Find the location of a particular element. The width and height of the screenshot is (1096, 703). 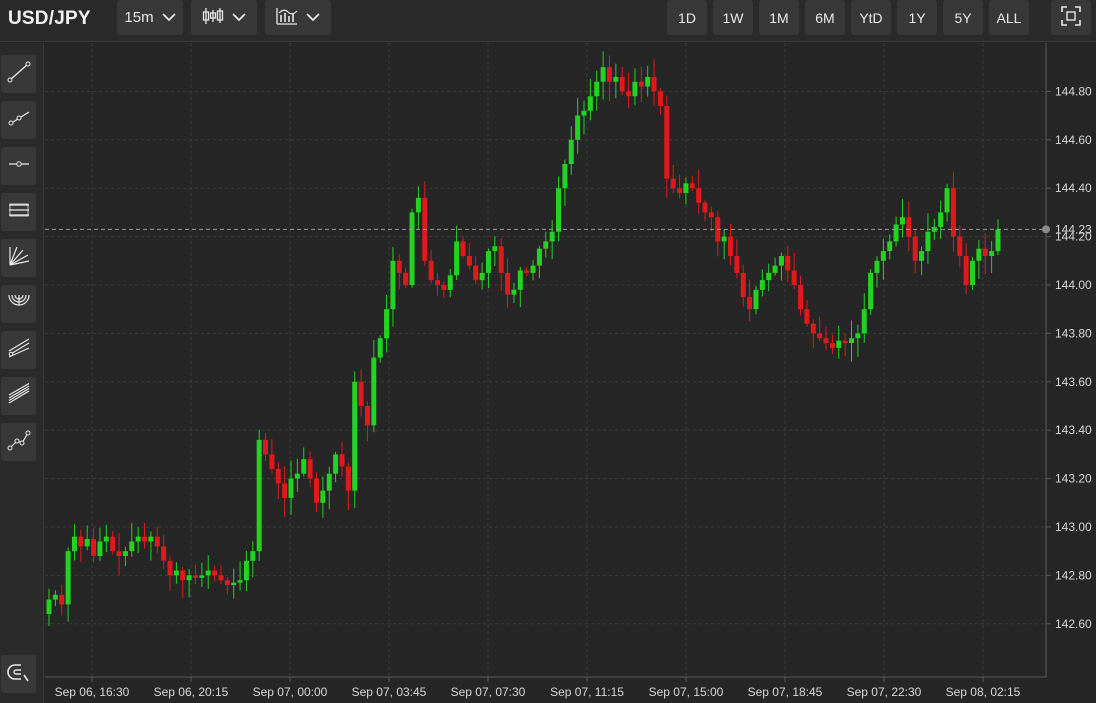

ray-line-tool is located at coordinates (18, 120).